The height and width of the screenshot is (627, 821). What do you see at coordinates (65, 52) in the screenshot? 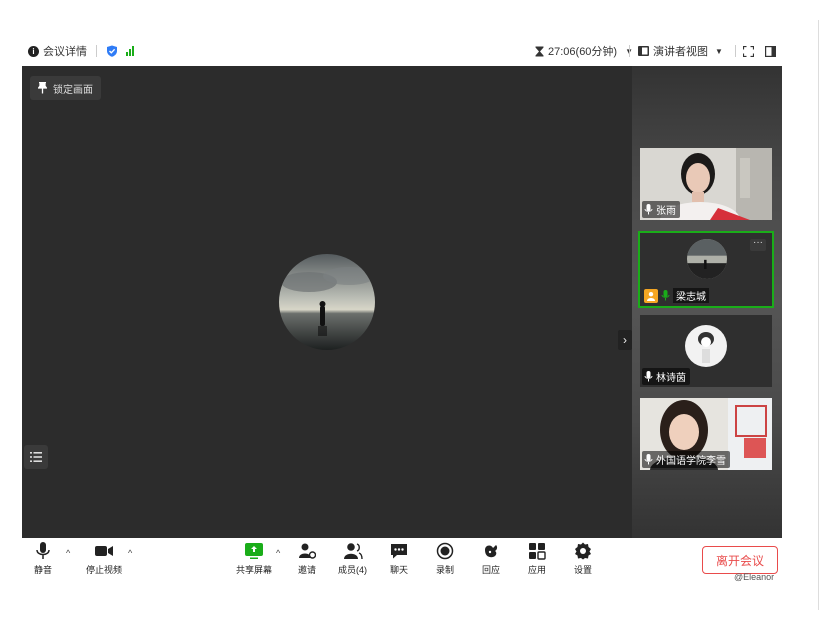
I see `meeting-details-label: 会议详情` at bounding box center [65, 52].